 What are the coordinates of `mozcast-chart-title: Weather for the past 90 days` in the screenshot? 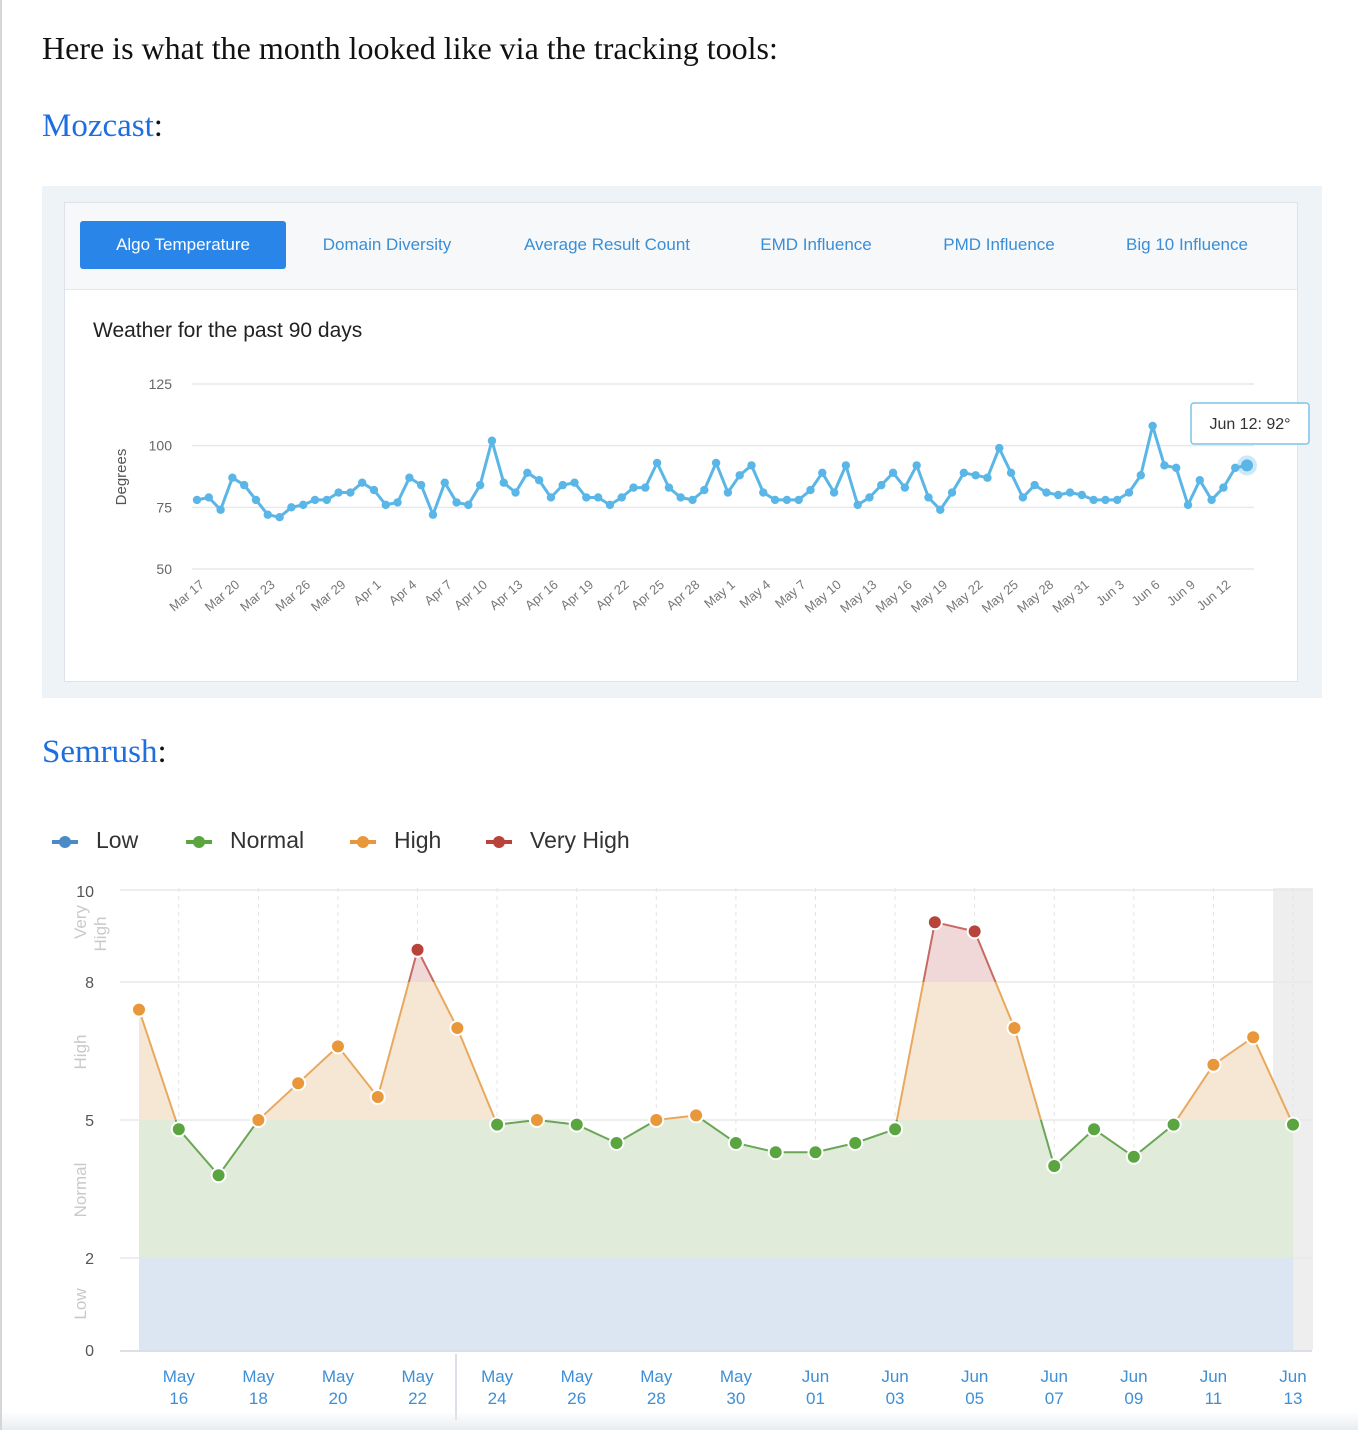 It's located at (228, 330).